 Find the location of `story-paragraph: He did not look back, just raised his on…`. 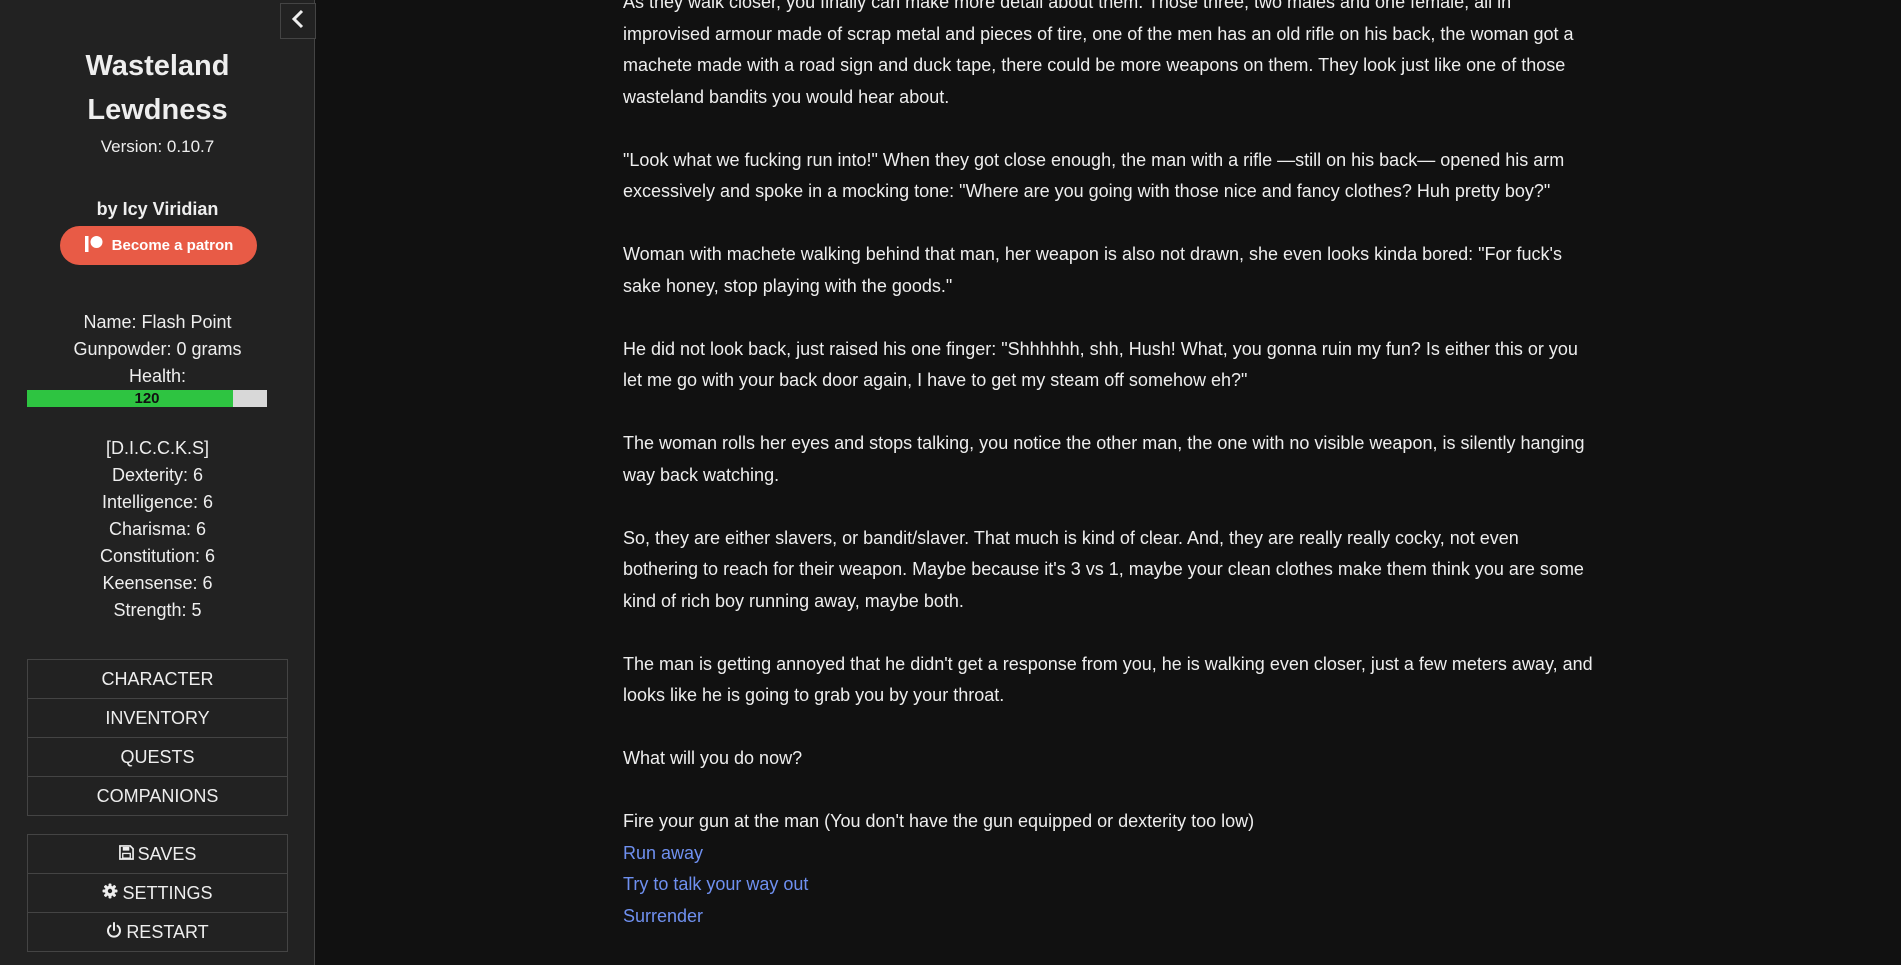

story-paragraph: He did not look back, just raised his on… is located at coordinates (1100, 364).